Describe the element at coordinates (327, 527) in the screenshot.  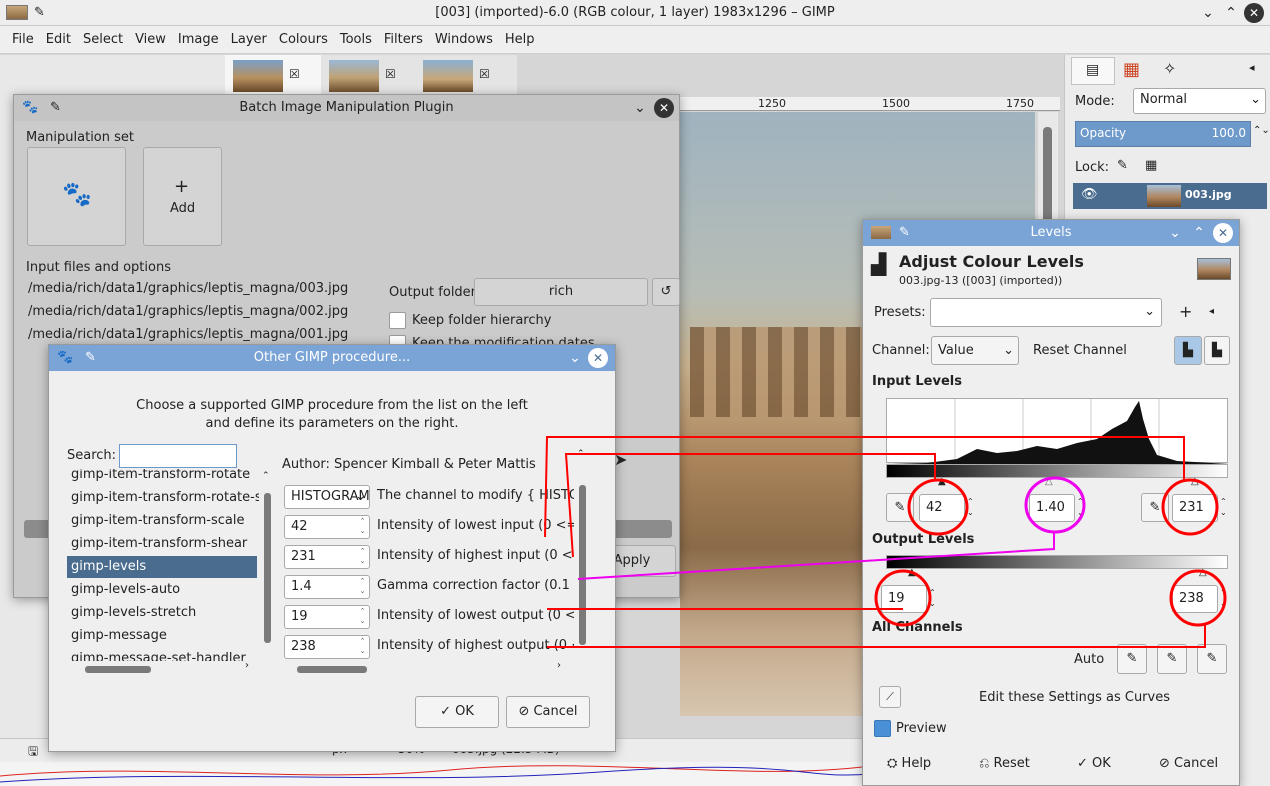
I see `param-low-input: 42 ⌃ ⌄` at that location.